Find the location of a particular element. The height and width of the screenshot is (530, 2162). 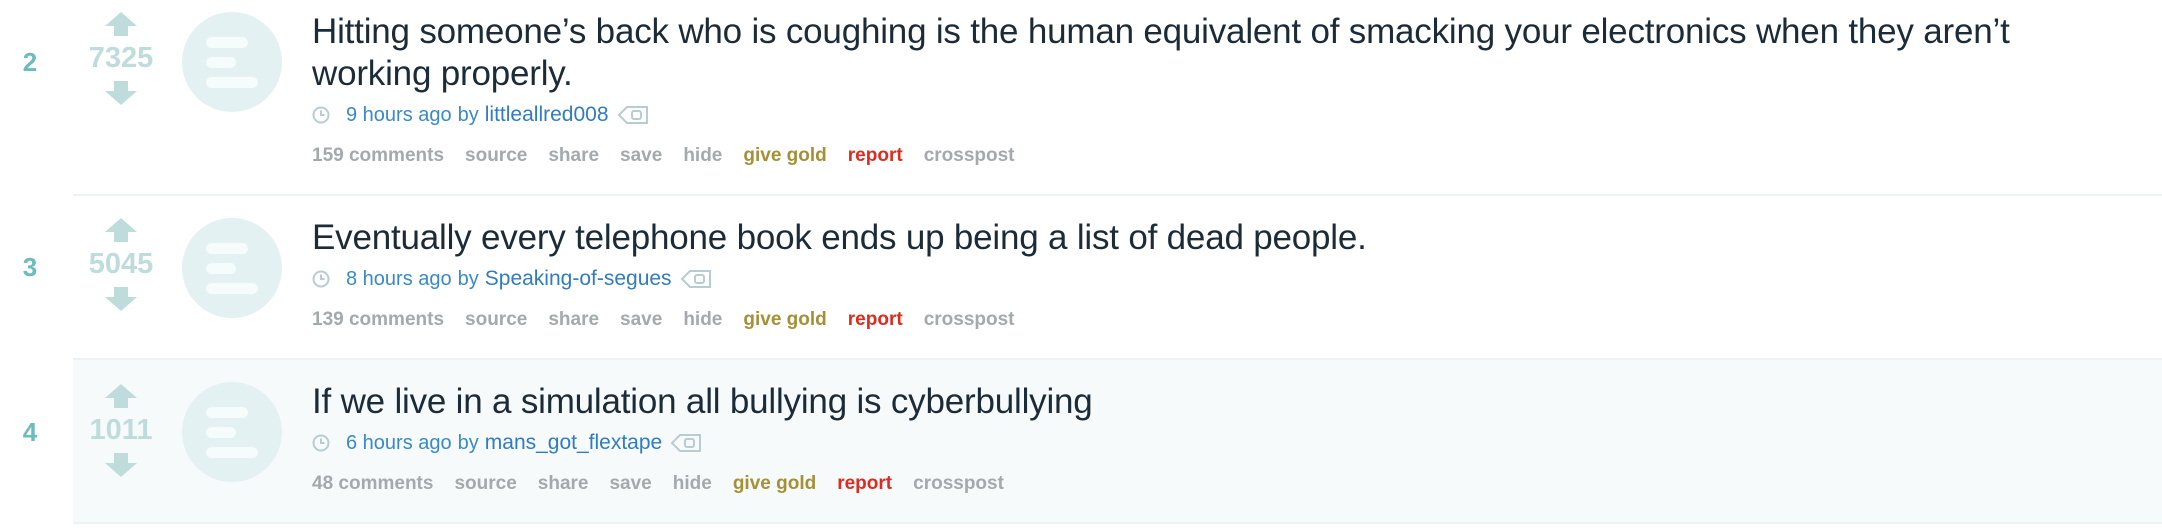

post-tagline: 9 hours ago by littleallred008 is located at coordinates (1217, 115).